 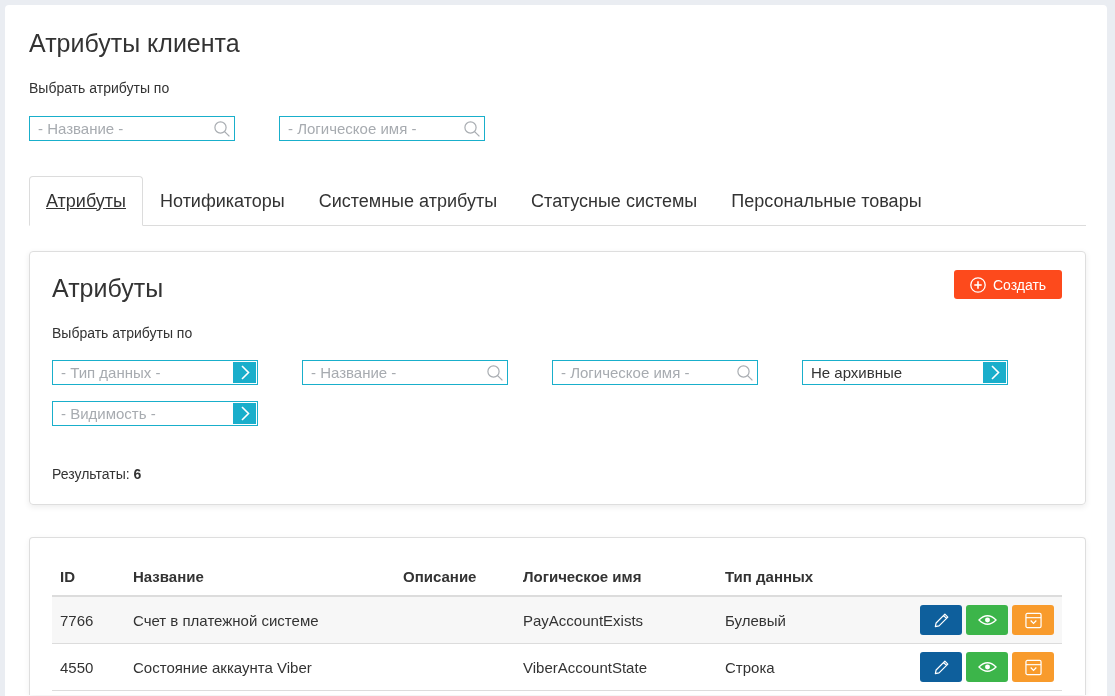 What do you see at coordinates (135, 43) in the screenshot?
I see `page-title: Атрибуты клиента` at bounding box center [135, 43].